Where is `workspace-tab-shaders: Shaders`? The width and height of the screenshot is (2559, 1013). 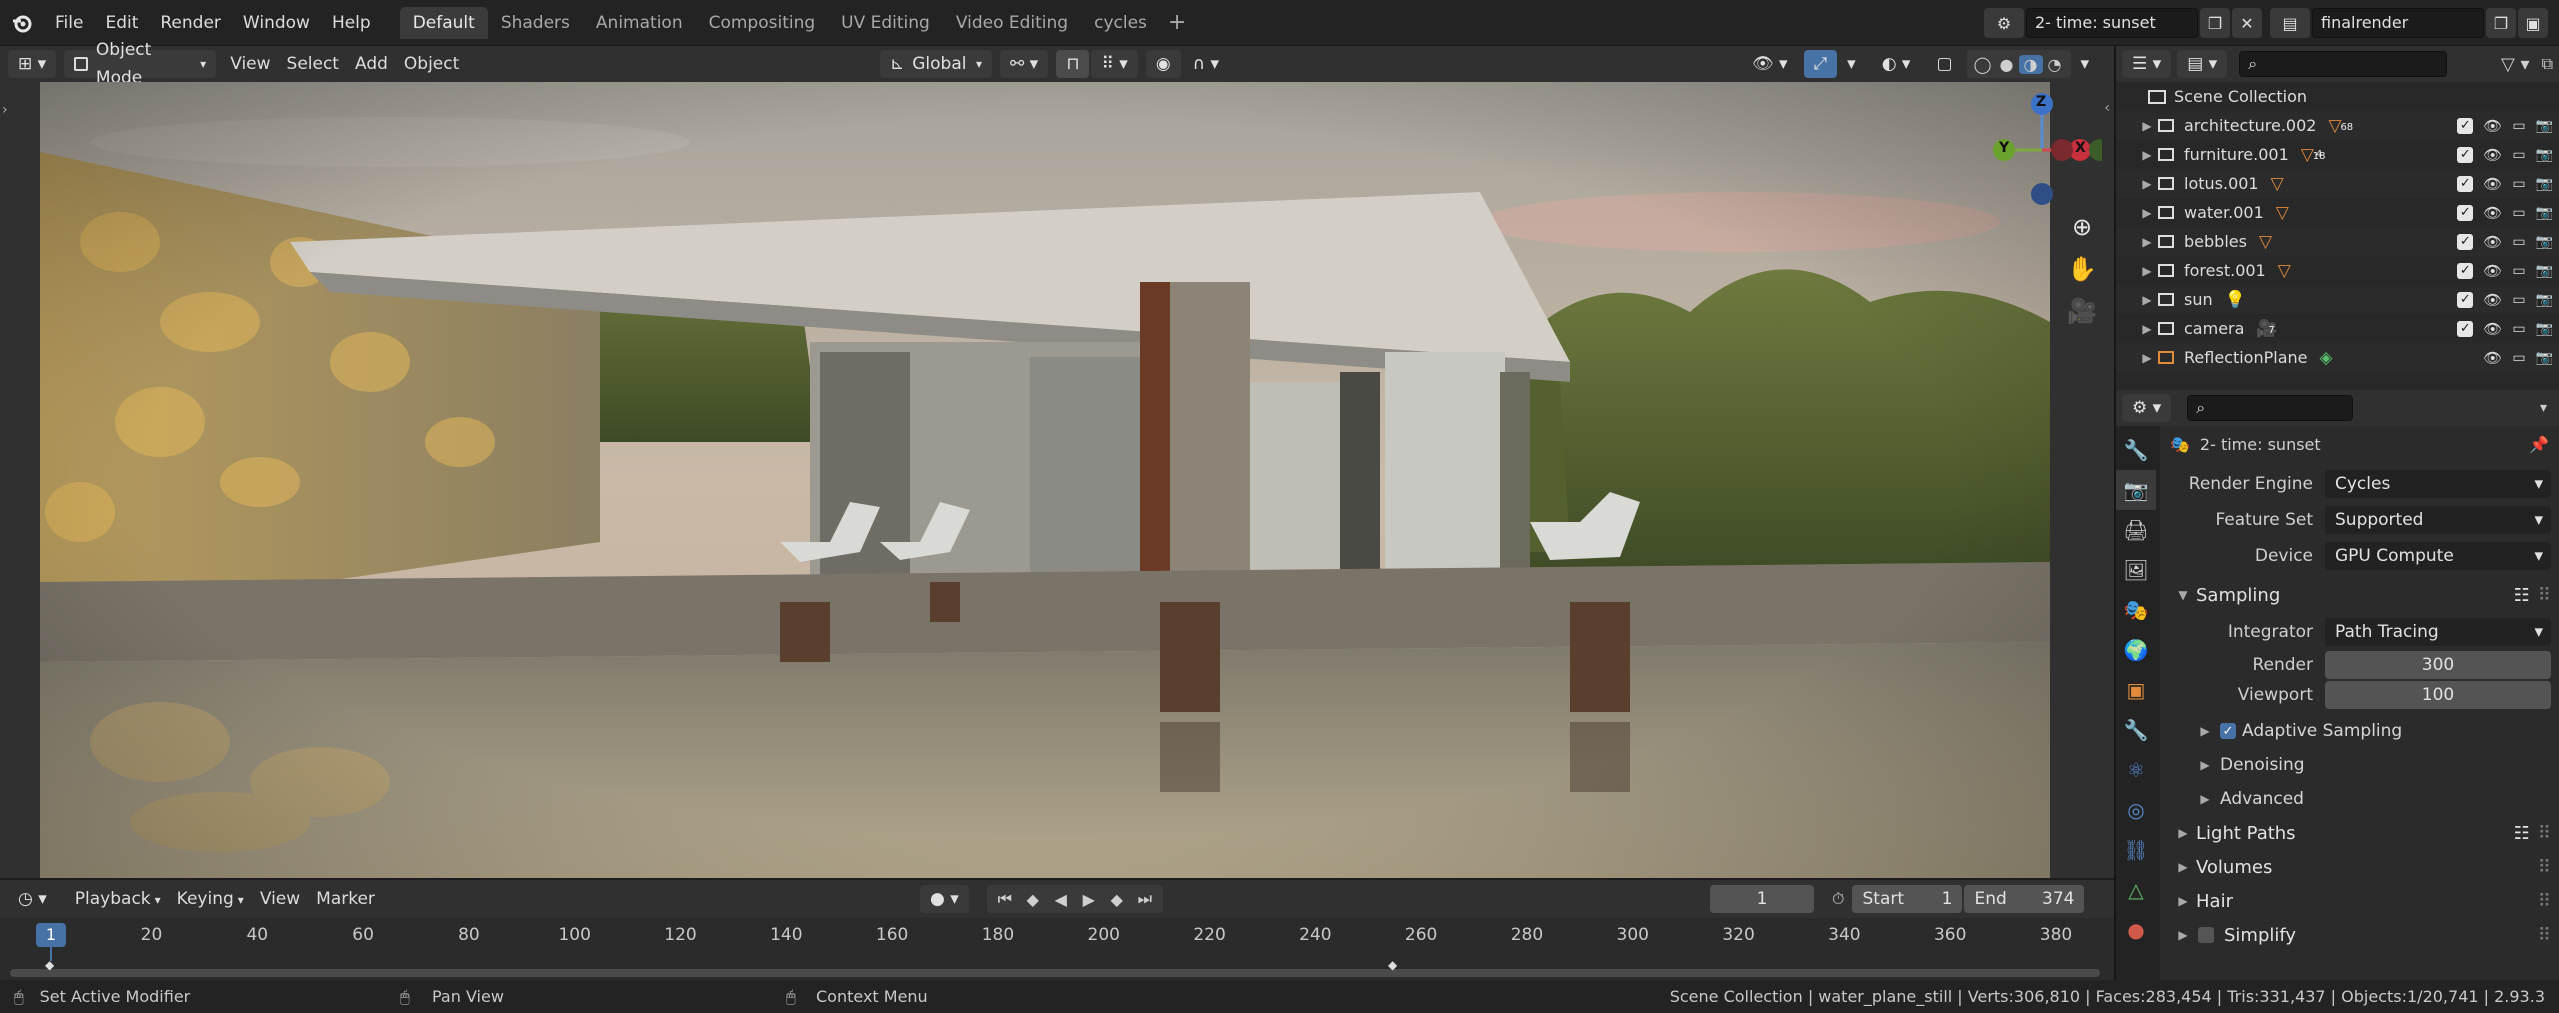
workspace-tab-shaders: Shaders is located at coordinates (535, 23).